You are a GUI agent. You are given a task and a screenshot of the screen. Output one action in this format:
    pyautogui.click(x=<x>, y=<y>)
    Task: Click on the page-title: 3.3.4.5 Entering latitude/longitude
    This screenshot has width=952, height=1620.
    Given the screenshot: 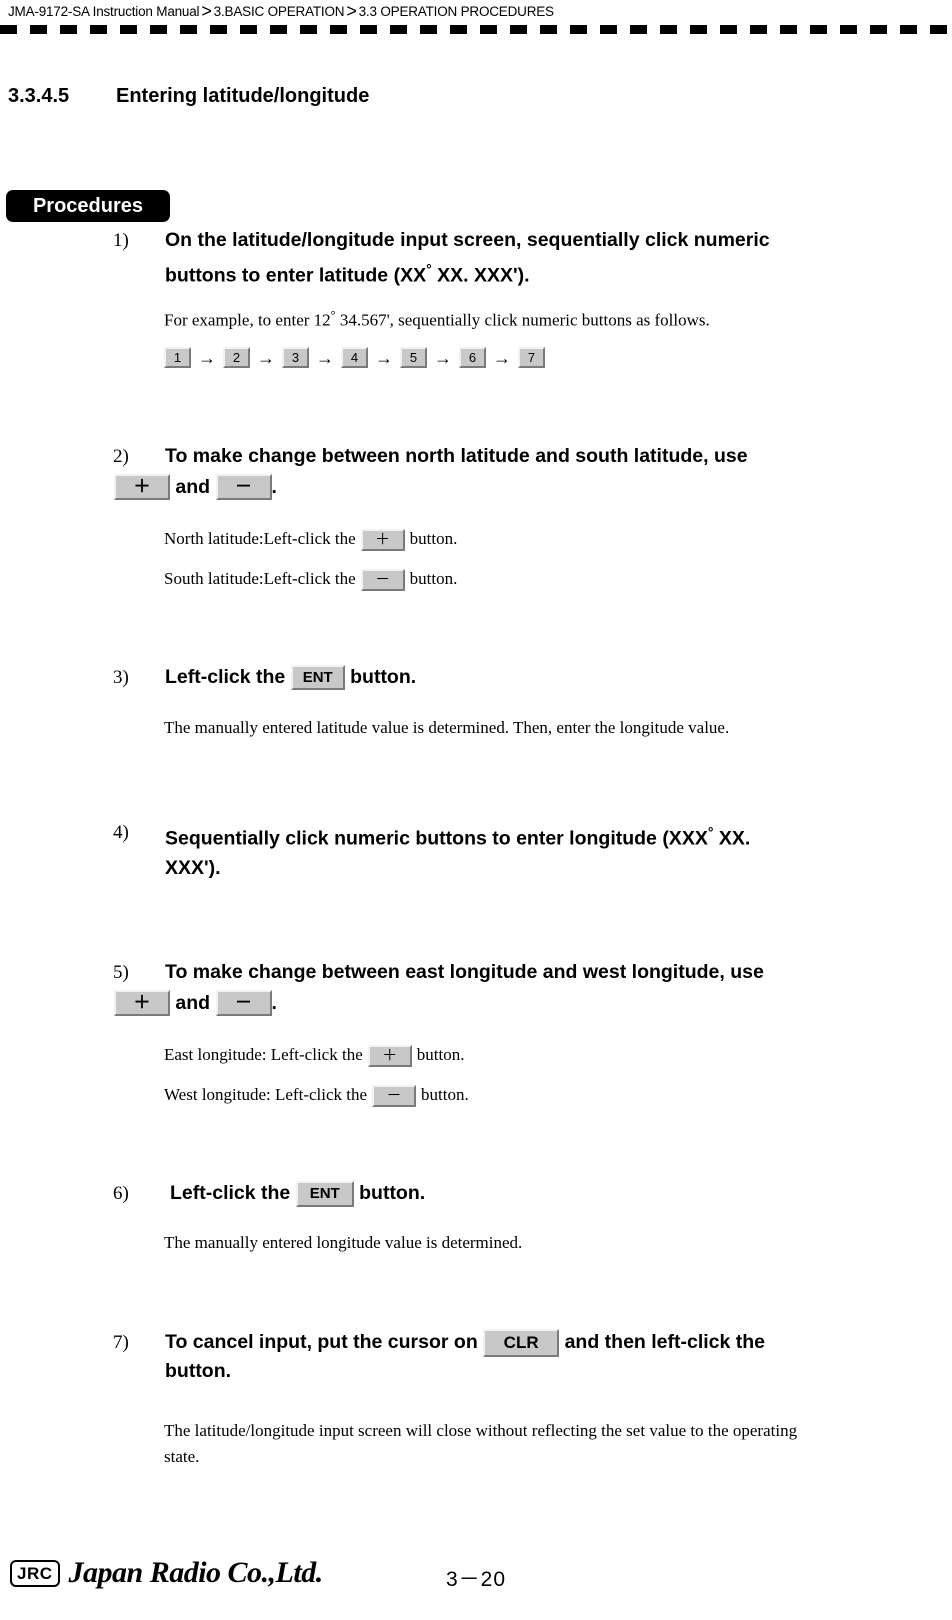 What is the action you would take?
    pyautogui.click(x=188, y=96)
    